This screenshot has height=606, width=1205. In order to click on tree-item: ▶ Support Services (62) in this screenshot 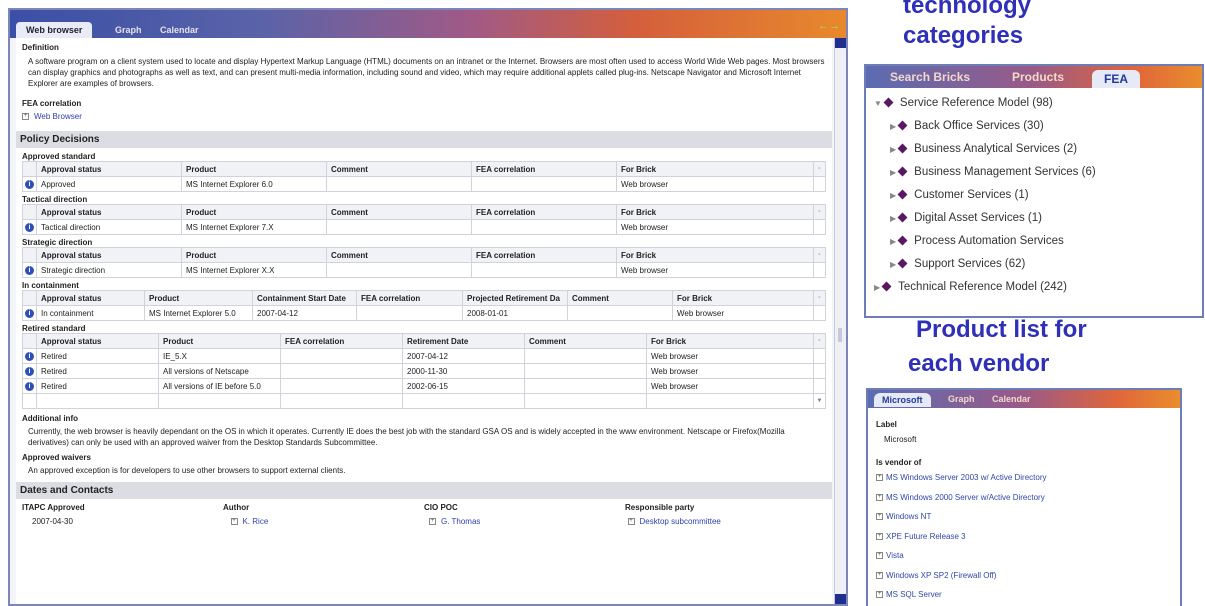, I will do `click(1034, 264)`.